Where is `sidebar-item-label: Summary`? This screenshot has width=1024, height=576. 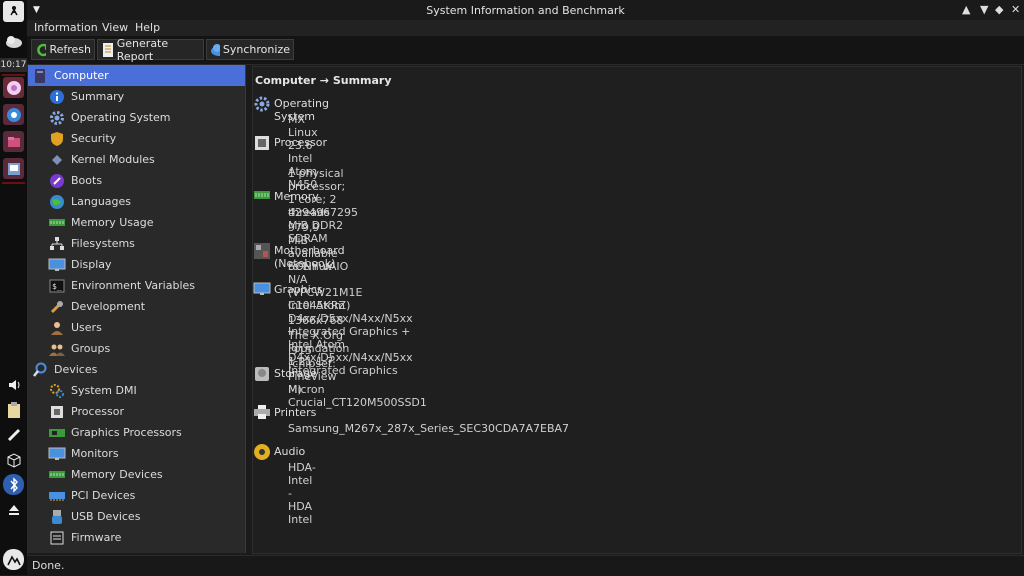
sidebar-item-label: Summary is located at coordinates (98, 96).